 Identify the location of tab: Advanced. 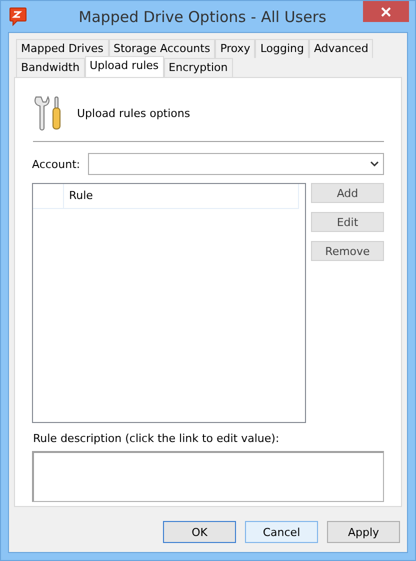
(341, 48).